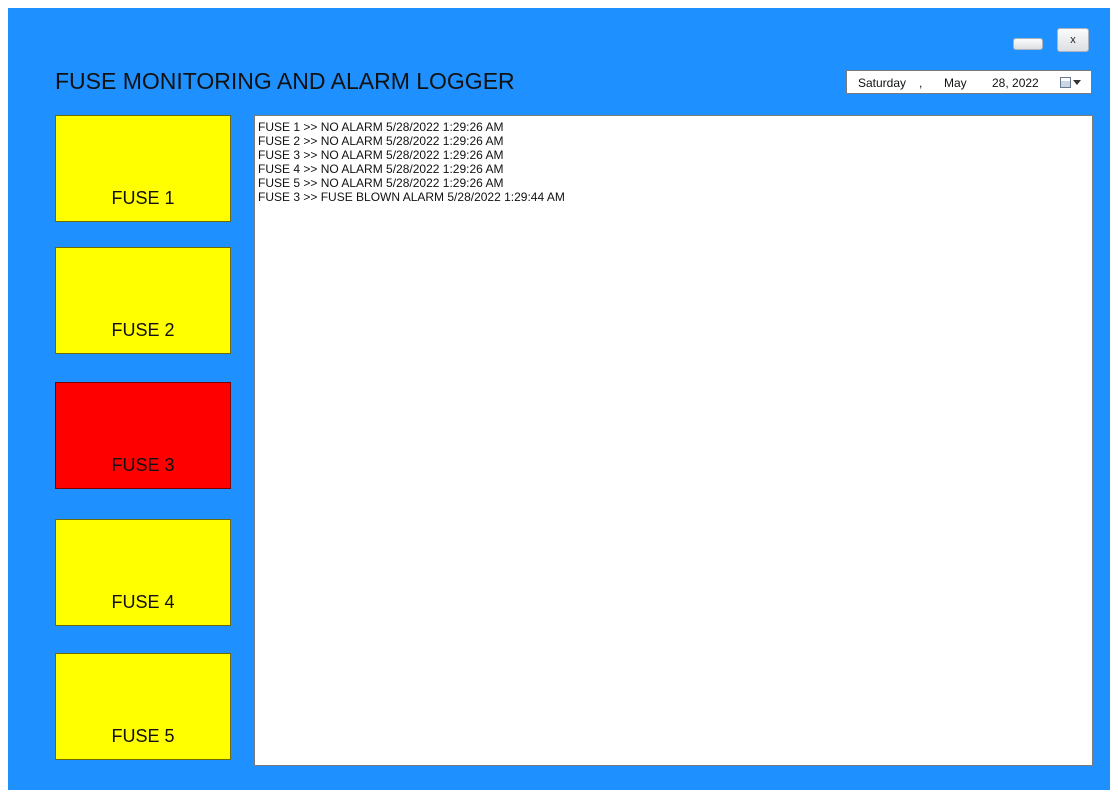  Describe the element at coordinates (1028, 44) in the screenshot. I see `minimize-button` at that location.